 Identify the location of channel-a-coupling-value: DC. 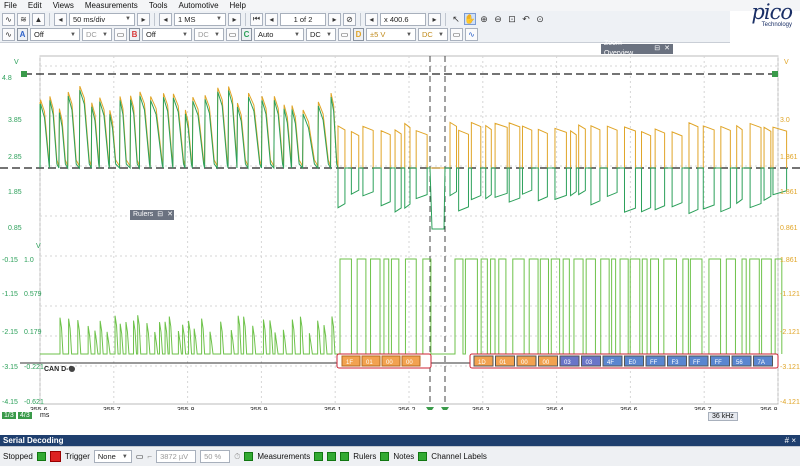
(91, 34).